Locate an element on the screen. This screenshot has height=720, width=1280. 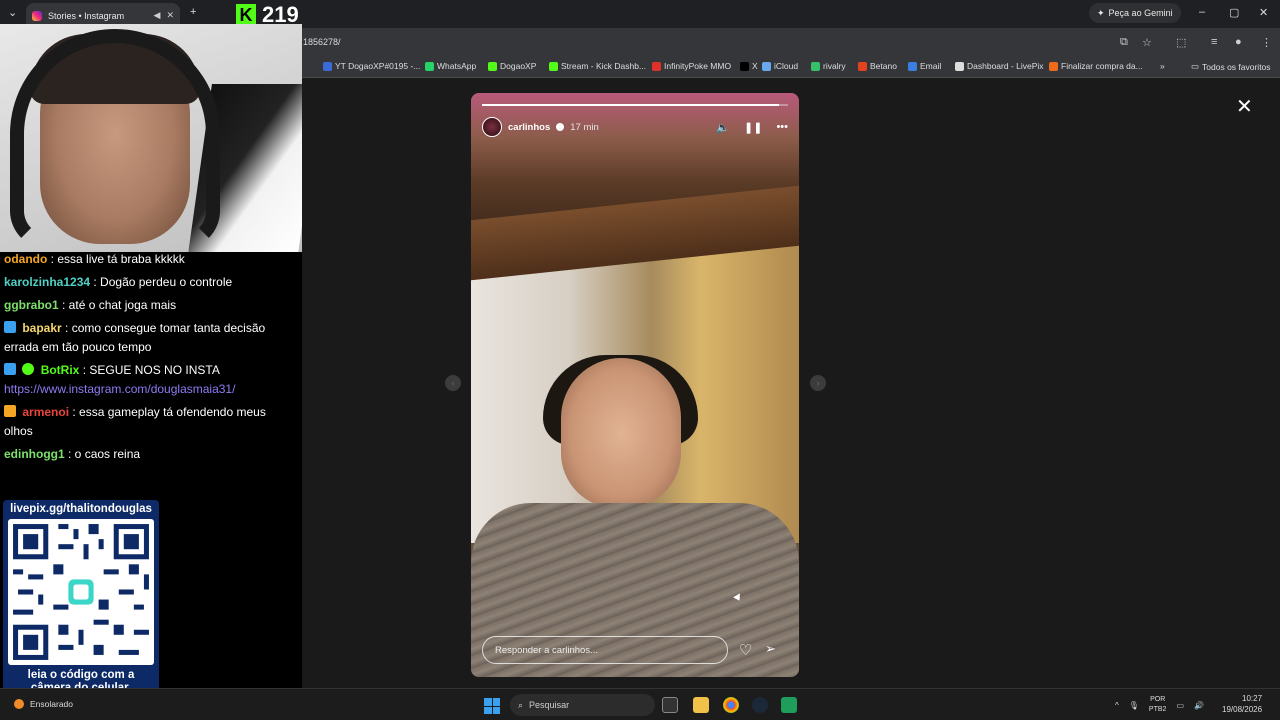
bookmark-item: Dashboard - LivePix is located at coordinates (999, 66).